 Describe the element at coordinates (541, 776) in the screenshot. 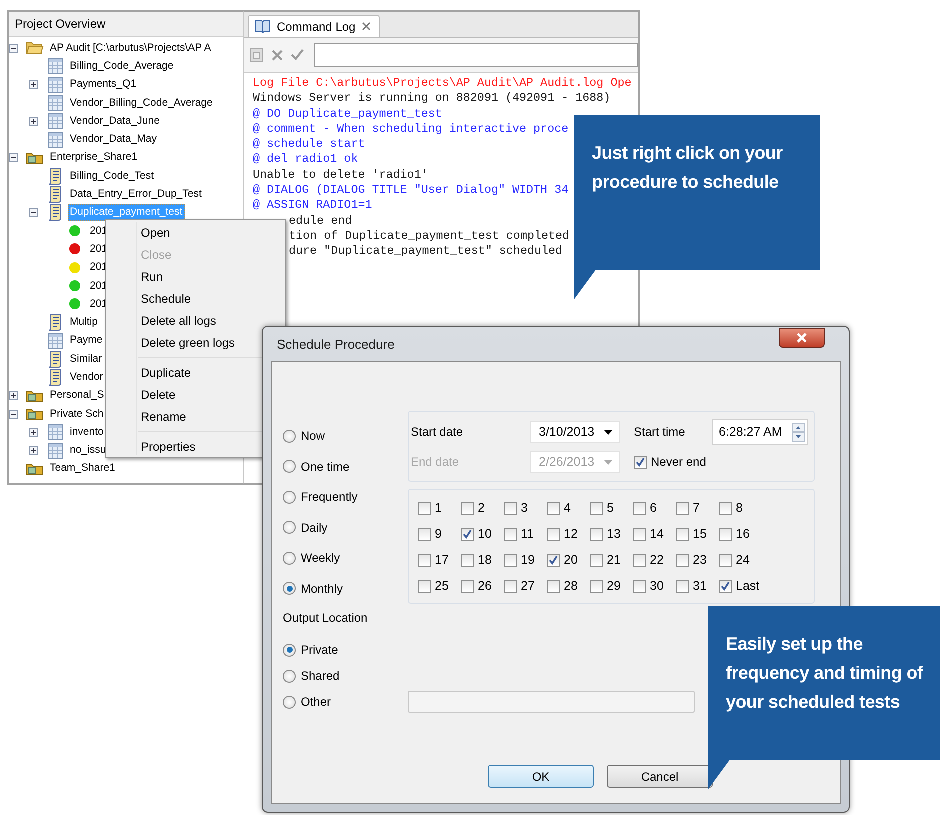

I see `dialog-button: OK` at that location.